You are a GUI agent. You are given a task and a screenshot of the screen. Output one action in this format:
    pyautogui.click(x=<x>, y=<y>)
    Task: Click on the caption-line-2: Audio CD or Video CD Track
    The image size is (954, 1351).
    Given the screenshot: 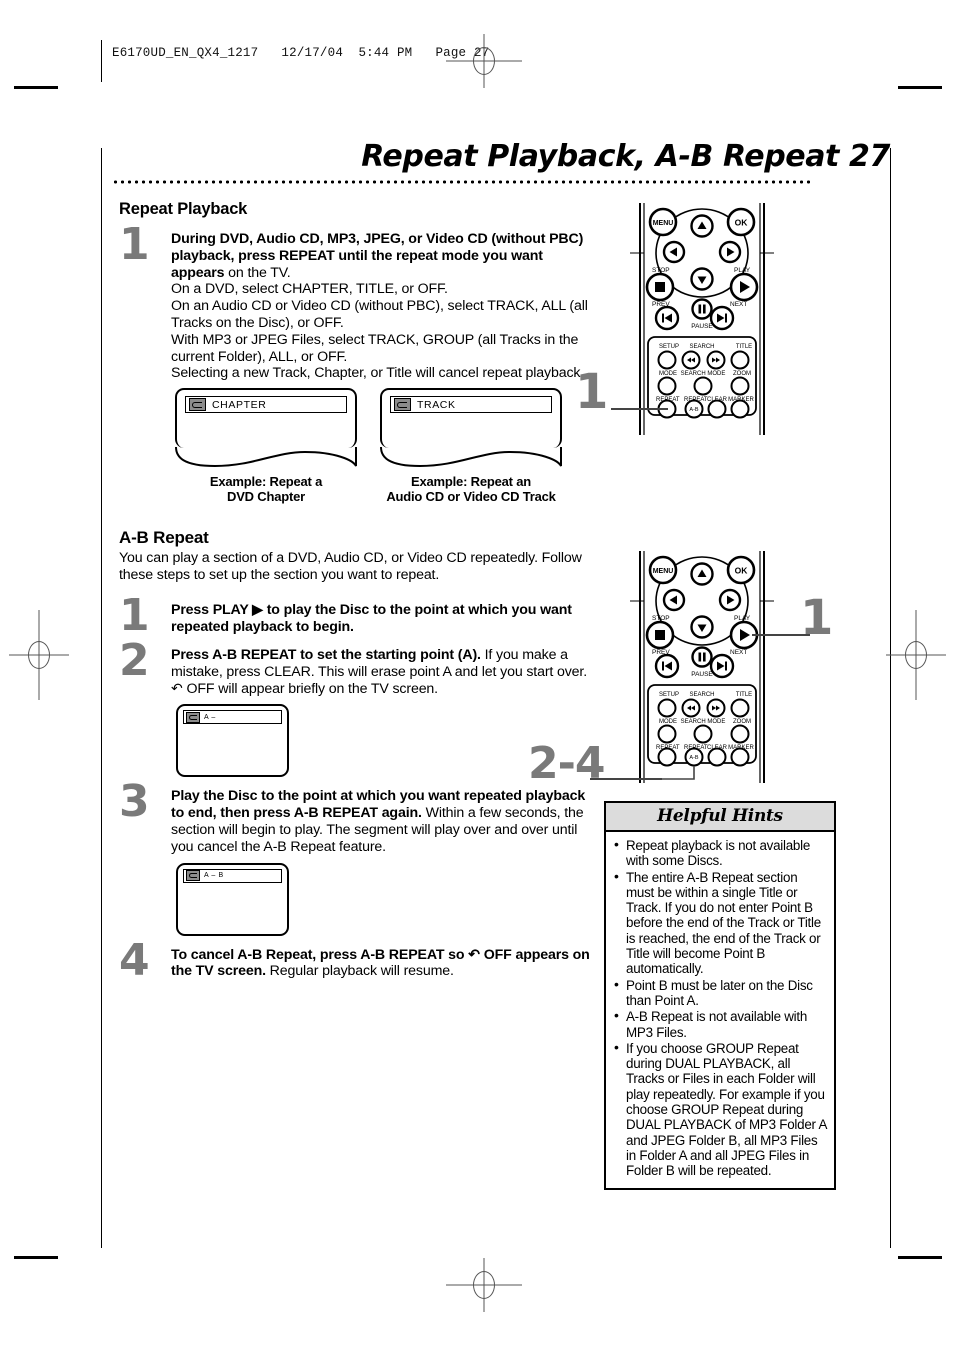 What is the action you would take?
    pyautogui.click(x=471, y=497)
    